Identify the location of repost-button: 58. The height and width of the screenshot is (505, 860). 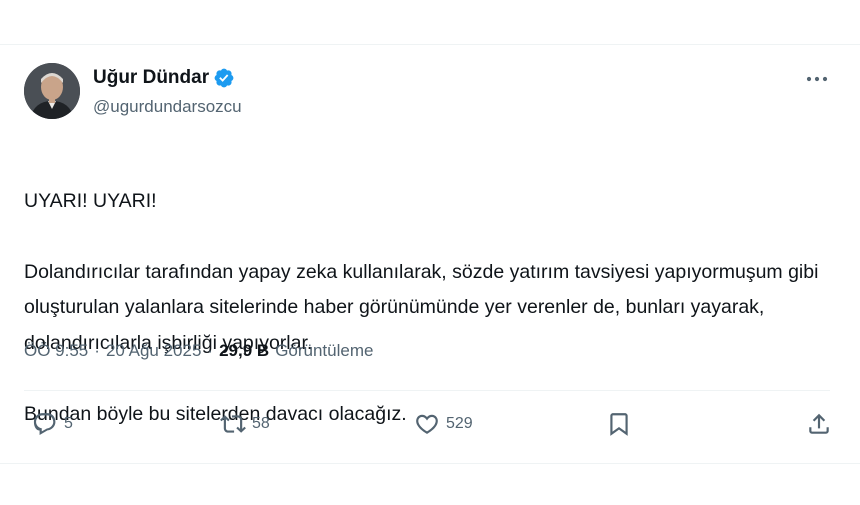
(245, 424).